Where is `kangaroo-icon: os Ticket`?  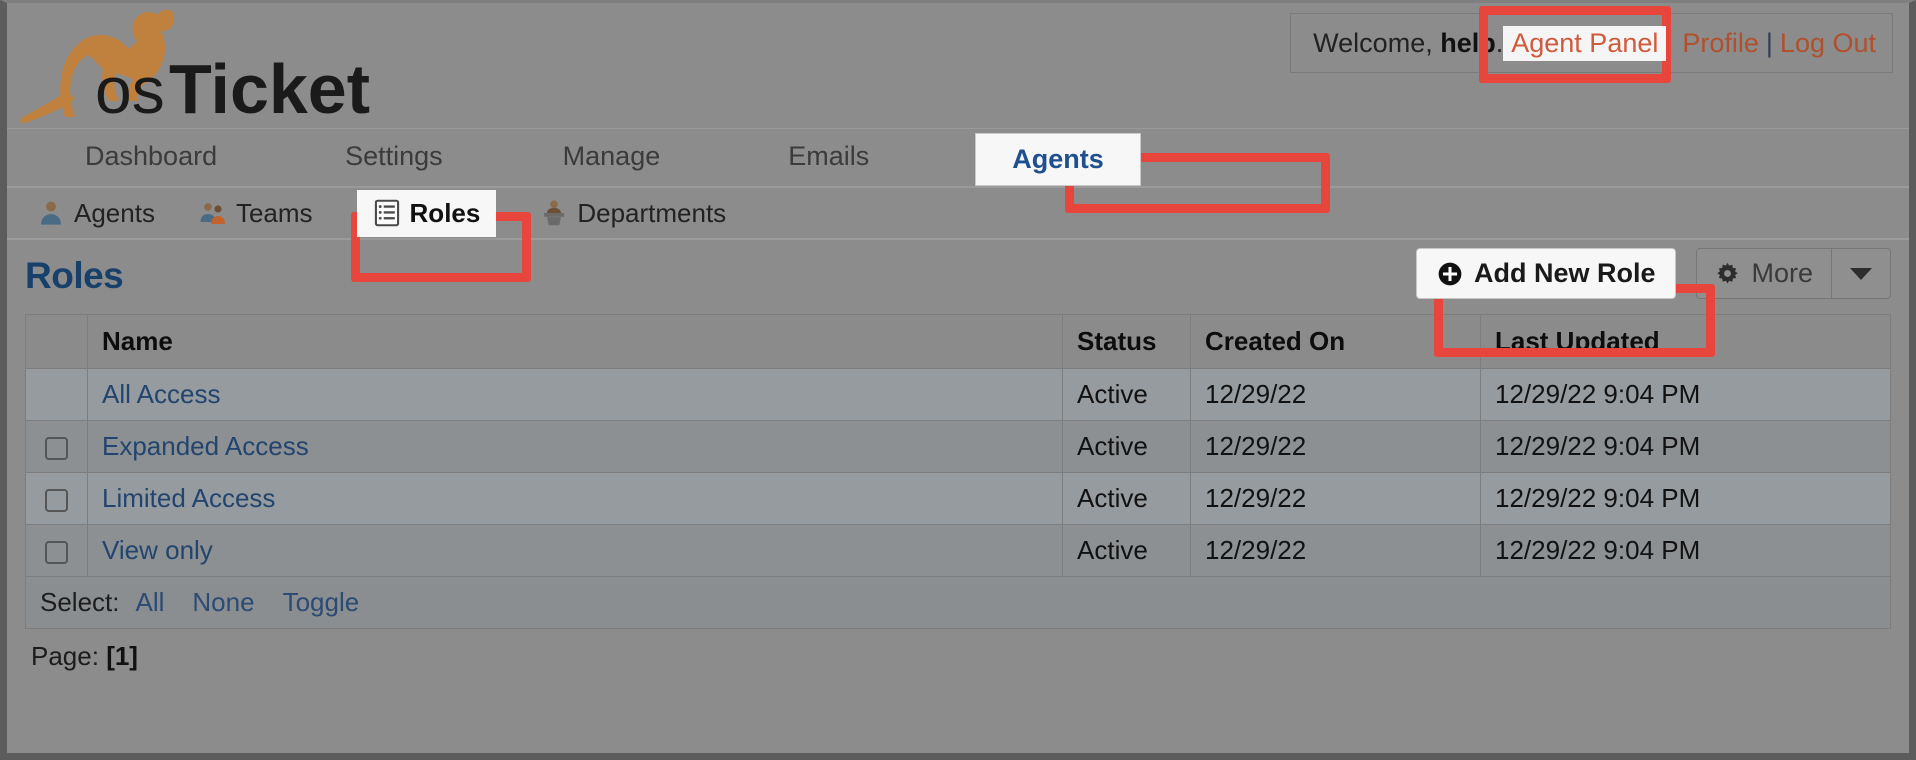 kangaroo-icon: os Ticket is located at coordinates (195, 67).